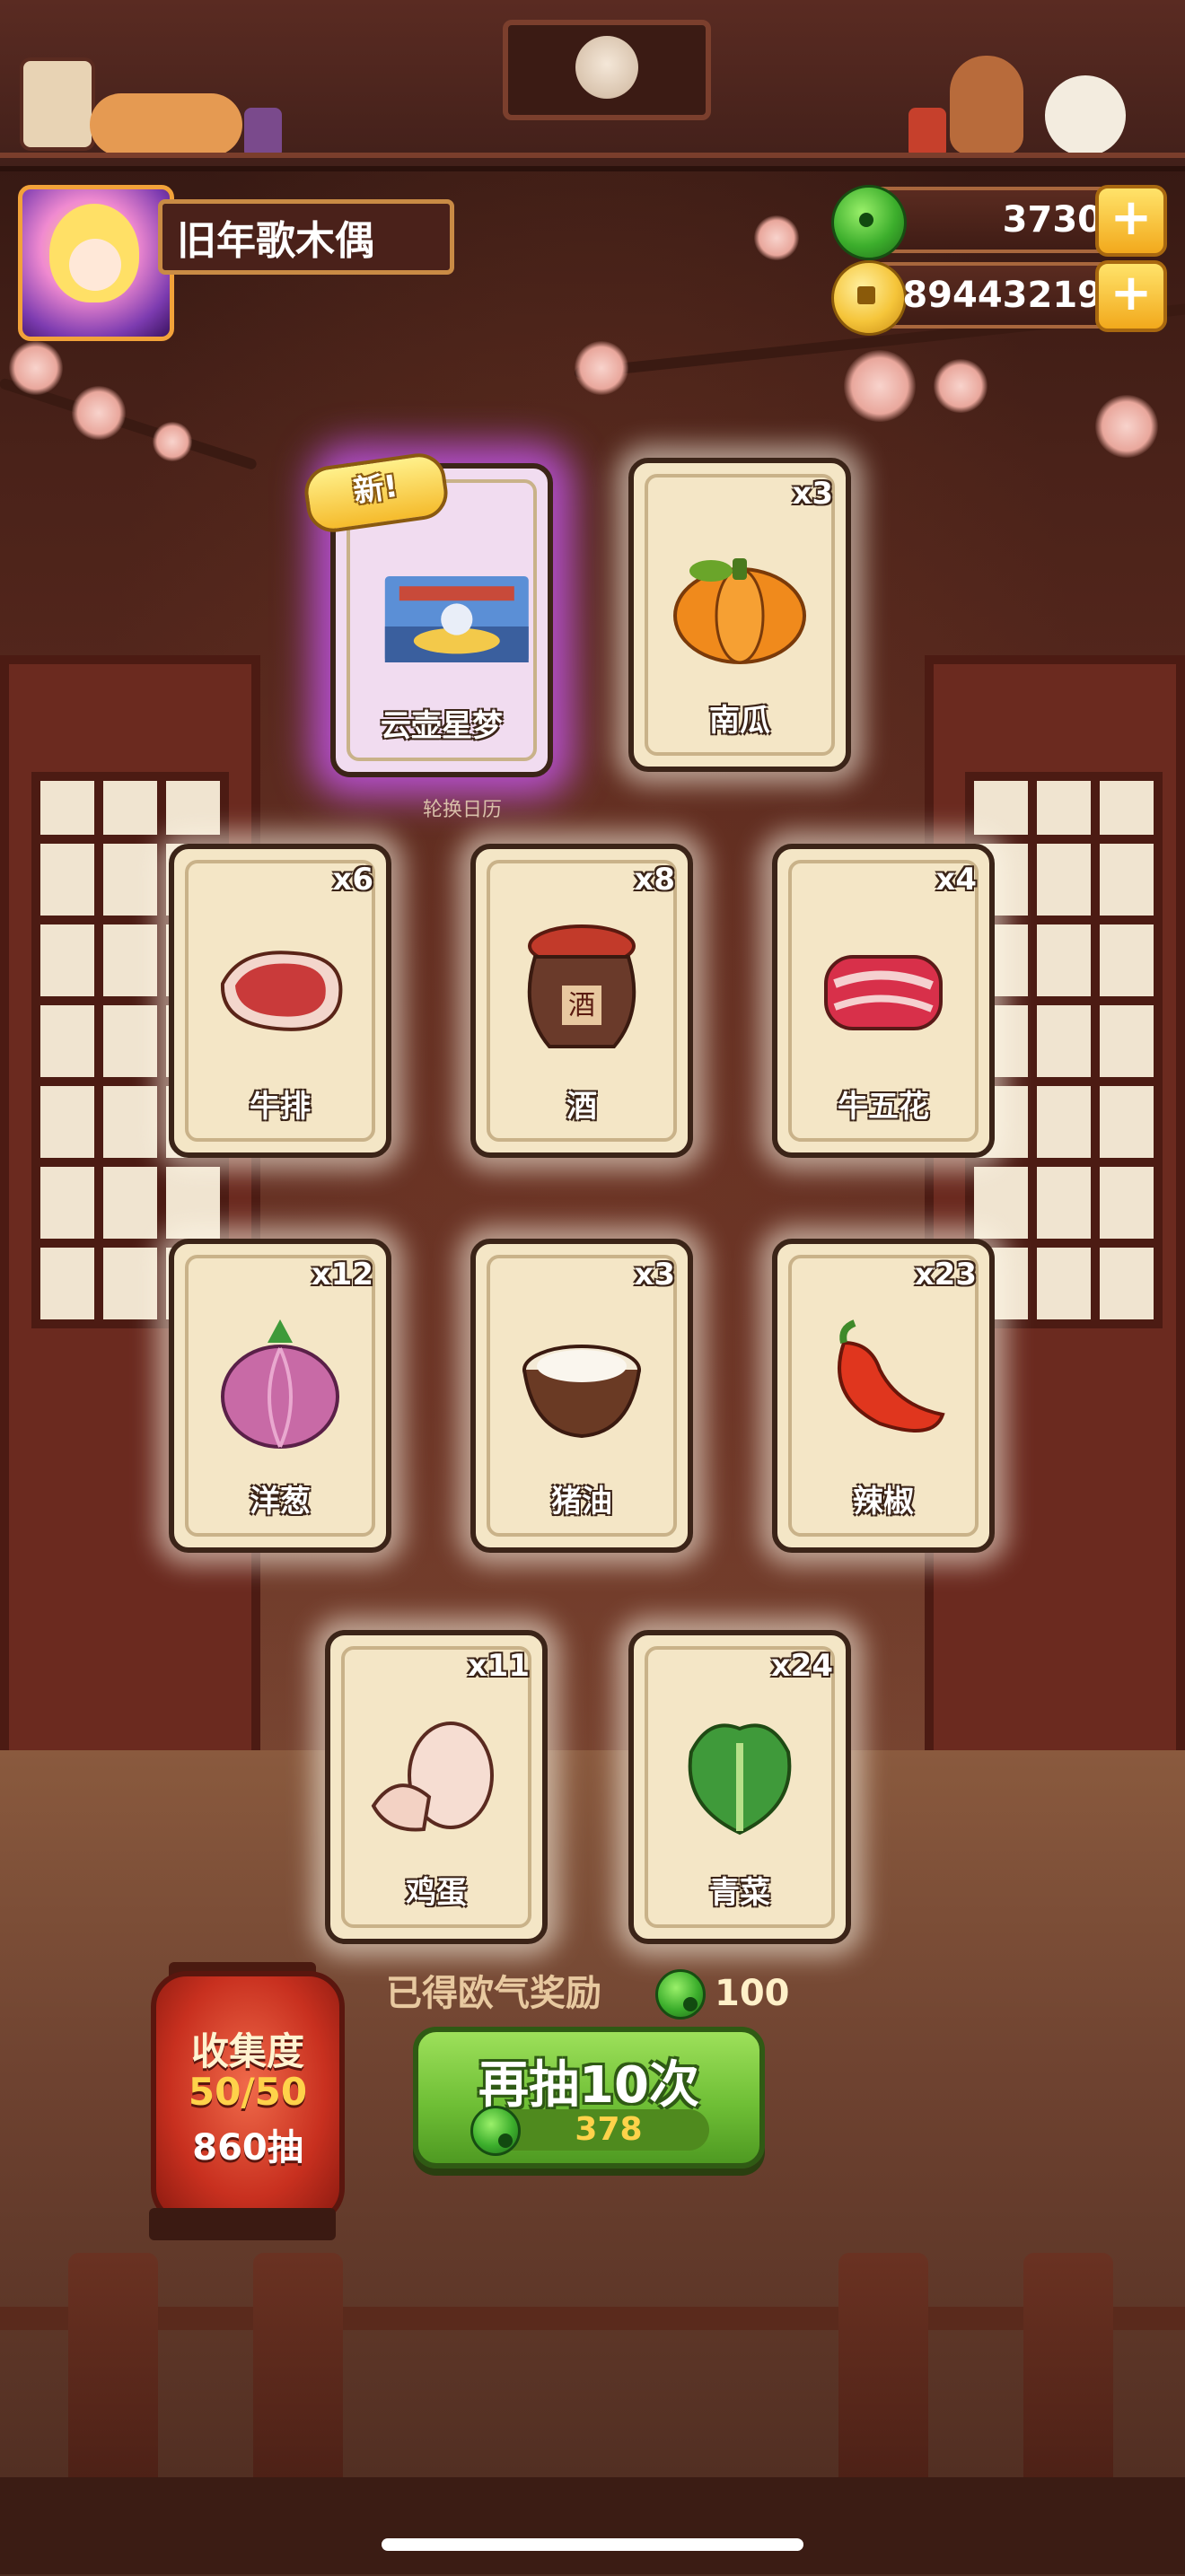 This screenshot has width=1185, height=2576. What do you see at coordinates (752, 1993) in the screenshot?
I see `luck-reward-amount: 100` at bounding box center [752, 1993].